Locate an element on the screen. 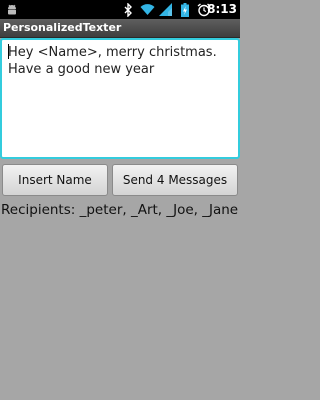  status-clock: 8:13 is located at coordinates (222, 9).